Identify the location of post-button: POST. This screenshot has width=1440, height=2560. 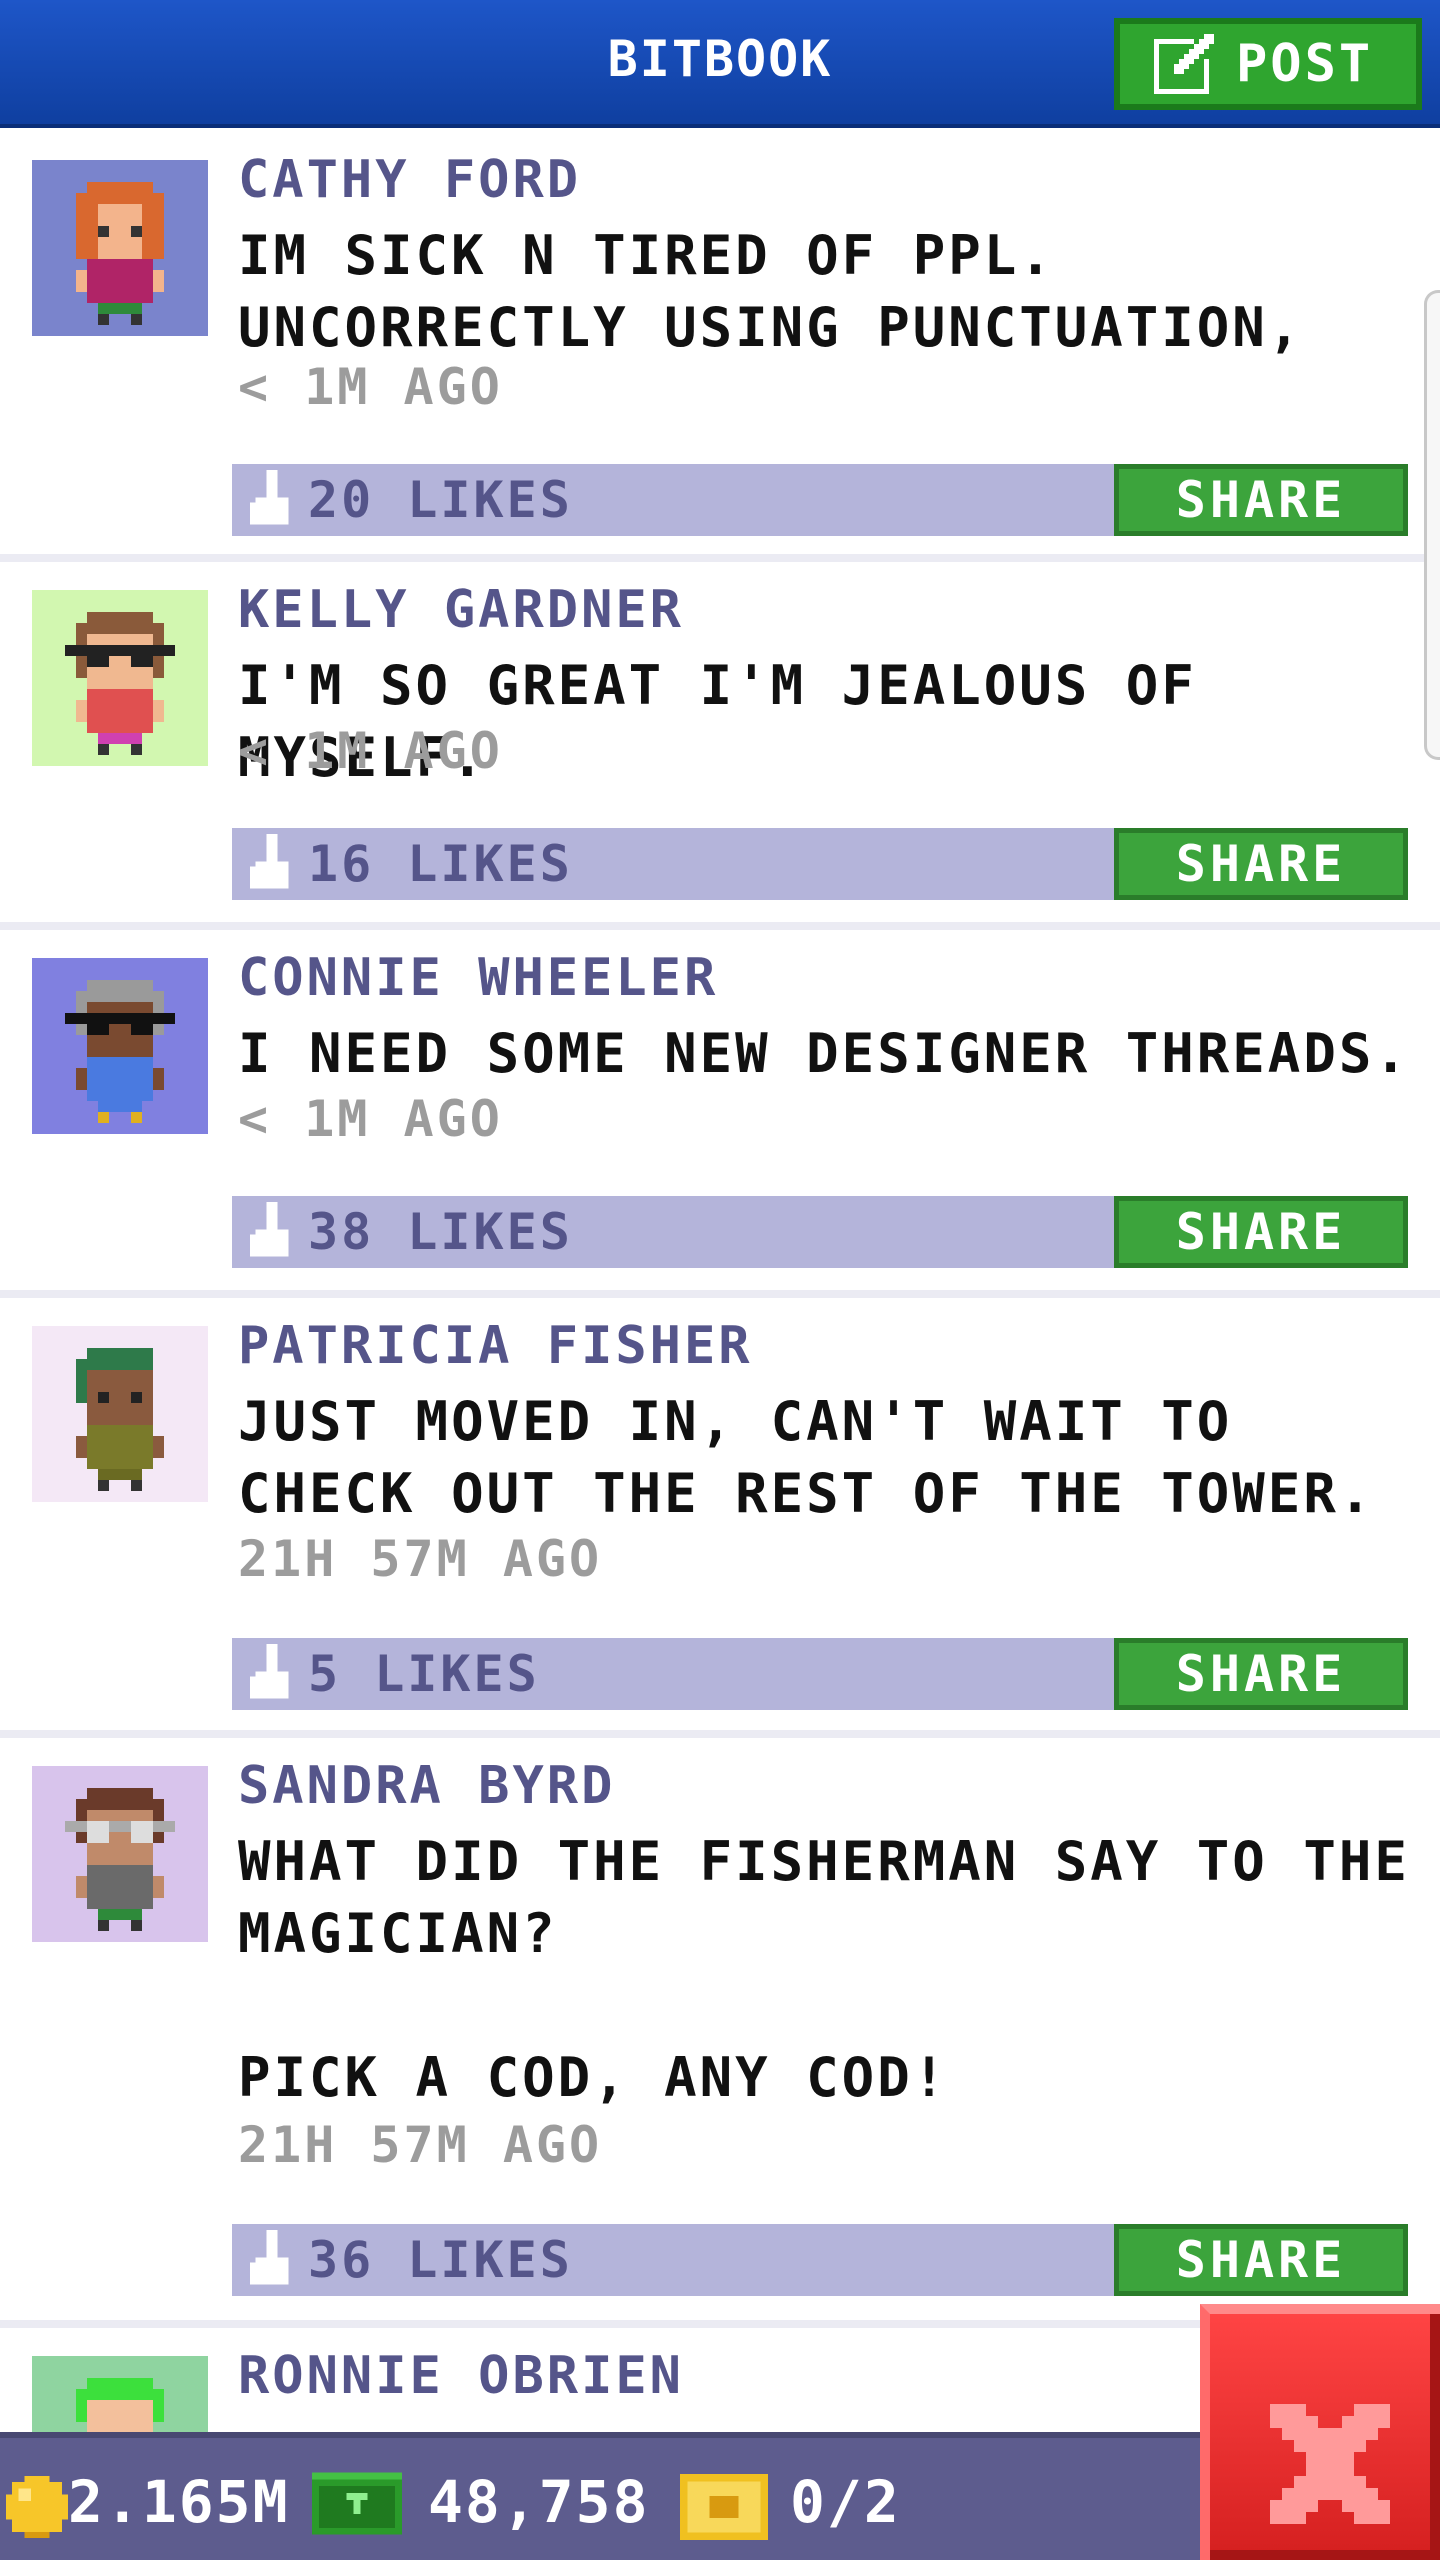
(1268, 64).